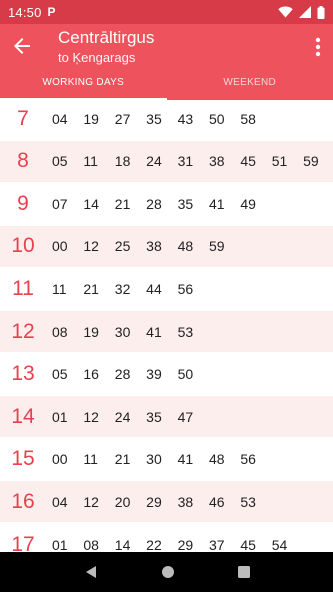 The image size is (333, 592). I want to click on page-subtitle: to Ķengarags, so click(97, 57).